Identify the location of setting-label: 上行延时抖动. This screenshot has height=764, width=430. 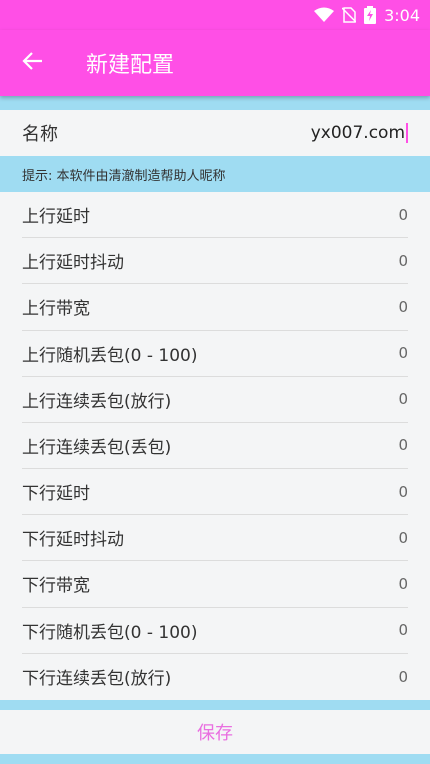
(73, 263).